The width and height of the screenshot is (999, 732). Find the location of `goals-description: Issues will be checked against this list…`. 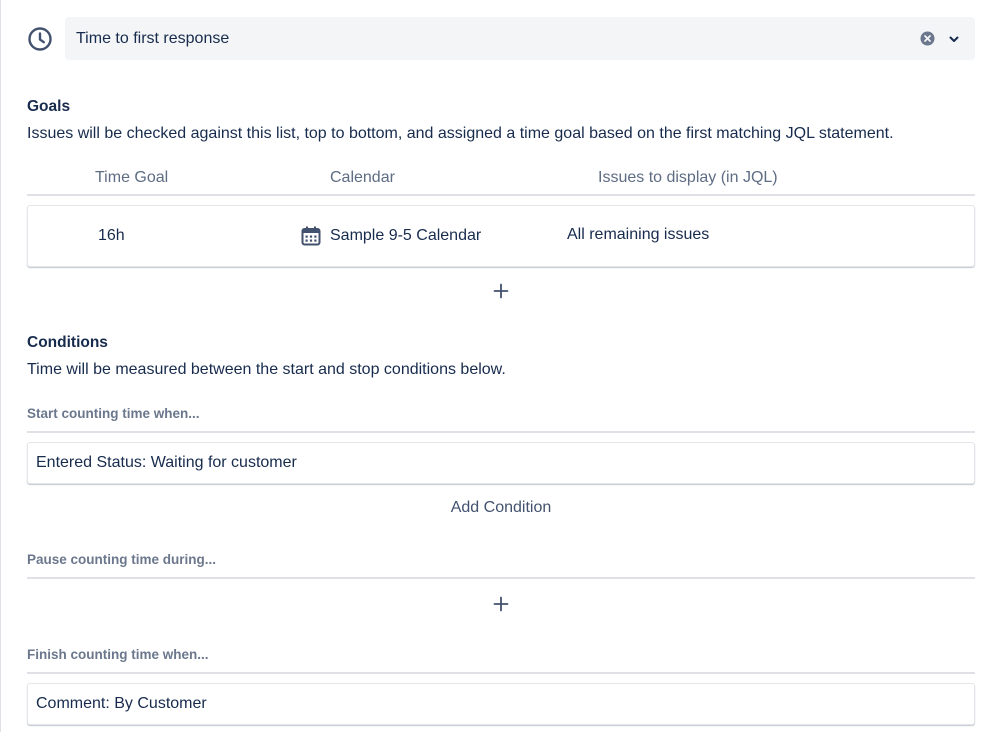

goals-description: Issues will be checked against this list… is located at coordinates (460, 133).